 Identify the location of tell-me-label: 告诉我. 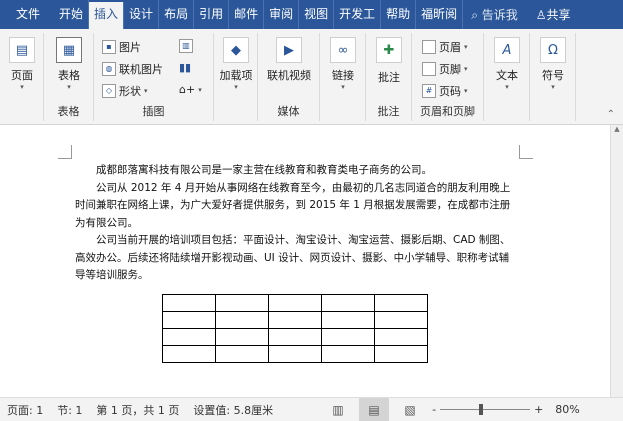
(499, 15).